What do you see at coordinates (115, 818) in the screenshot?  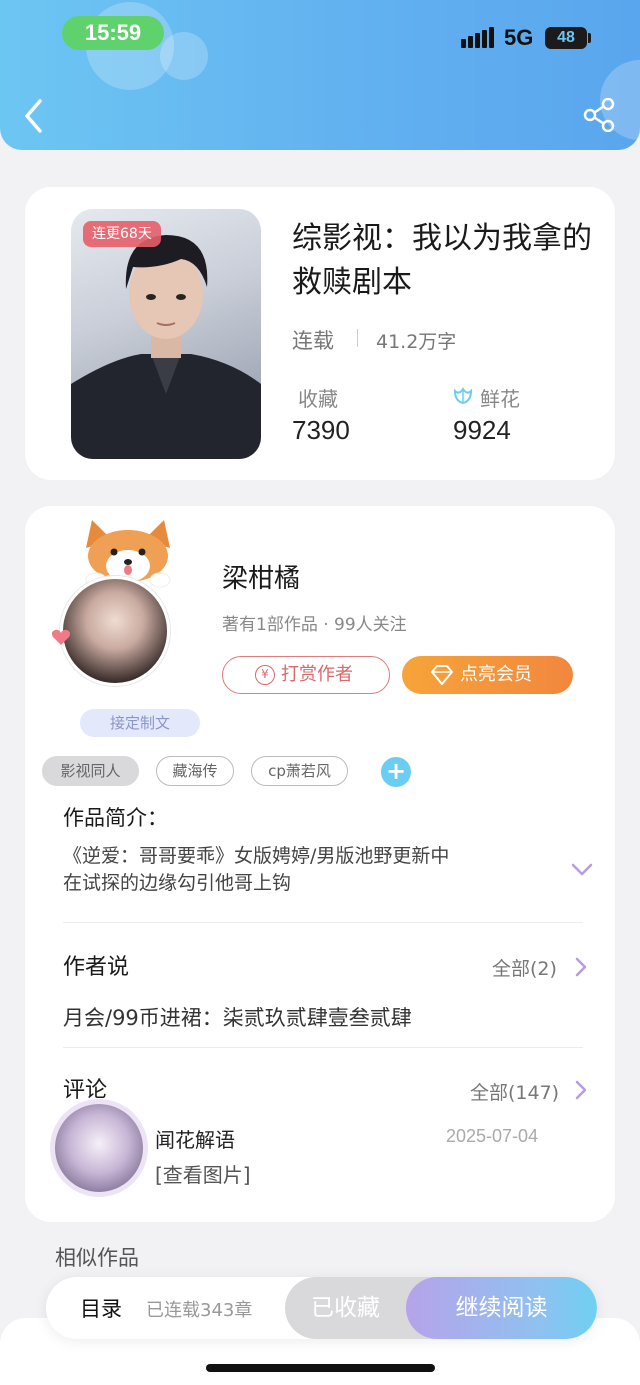 I see `intro-title: 作品简介：` at bounding box center [115, 818].